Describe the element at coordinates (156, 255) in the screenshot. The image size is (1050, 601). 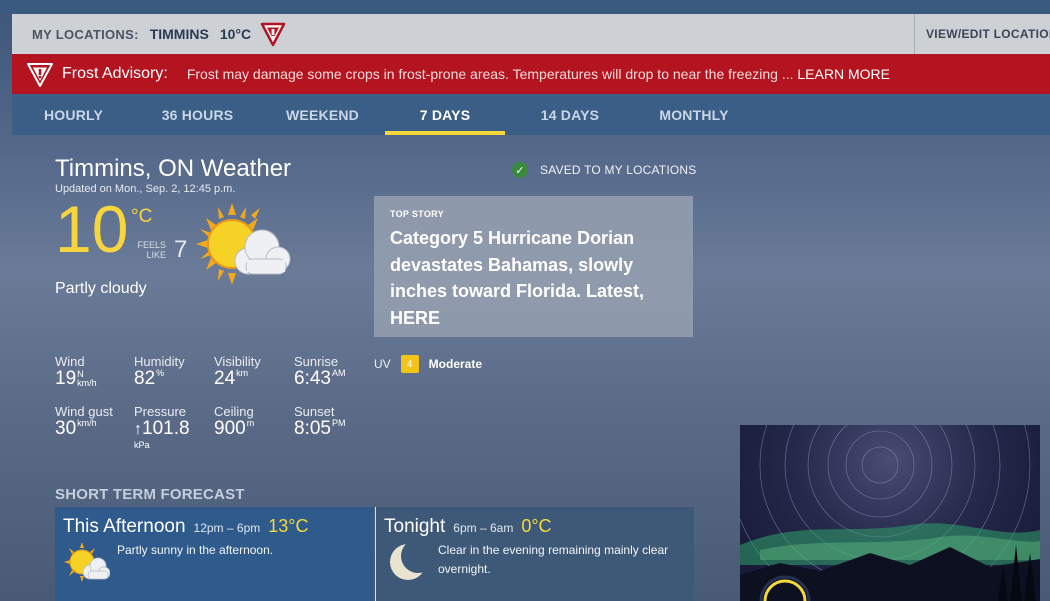
I see `feels-label-line2: LIKE` at that location.